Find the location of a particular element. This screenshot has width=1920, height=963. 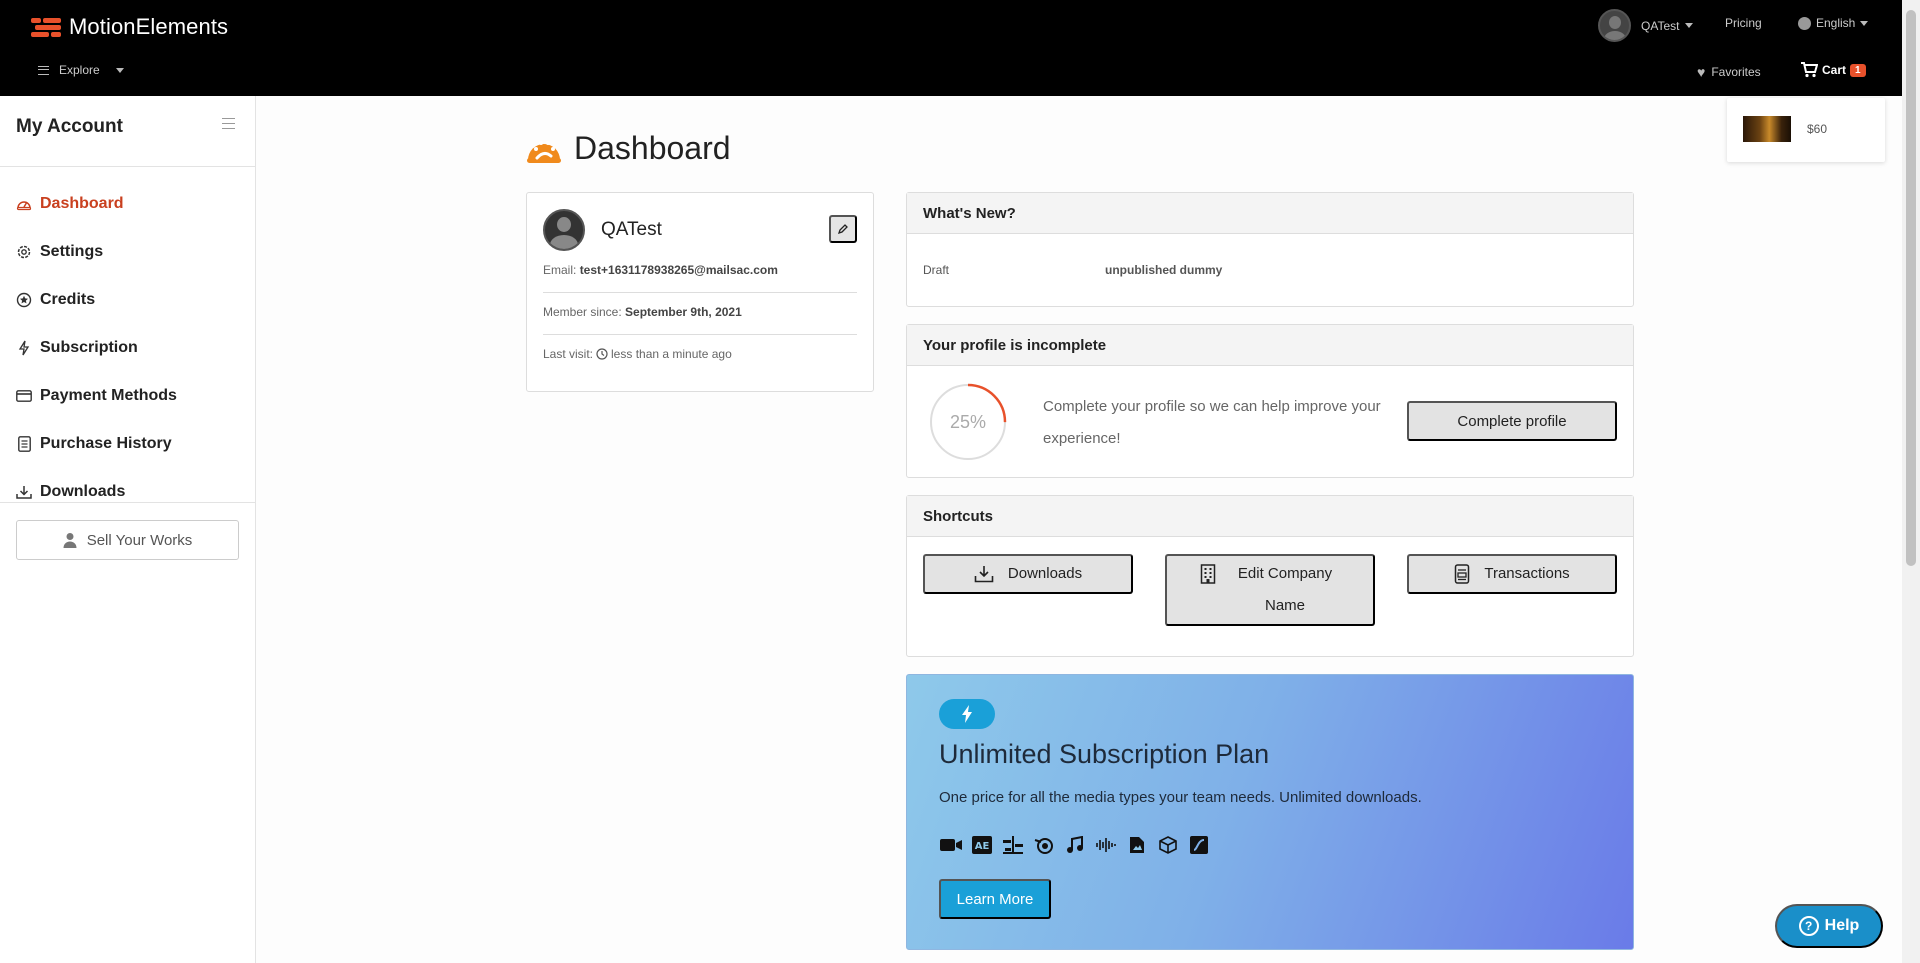

member-since-label: Member since: is located at coordinates (582, 312).